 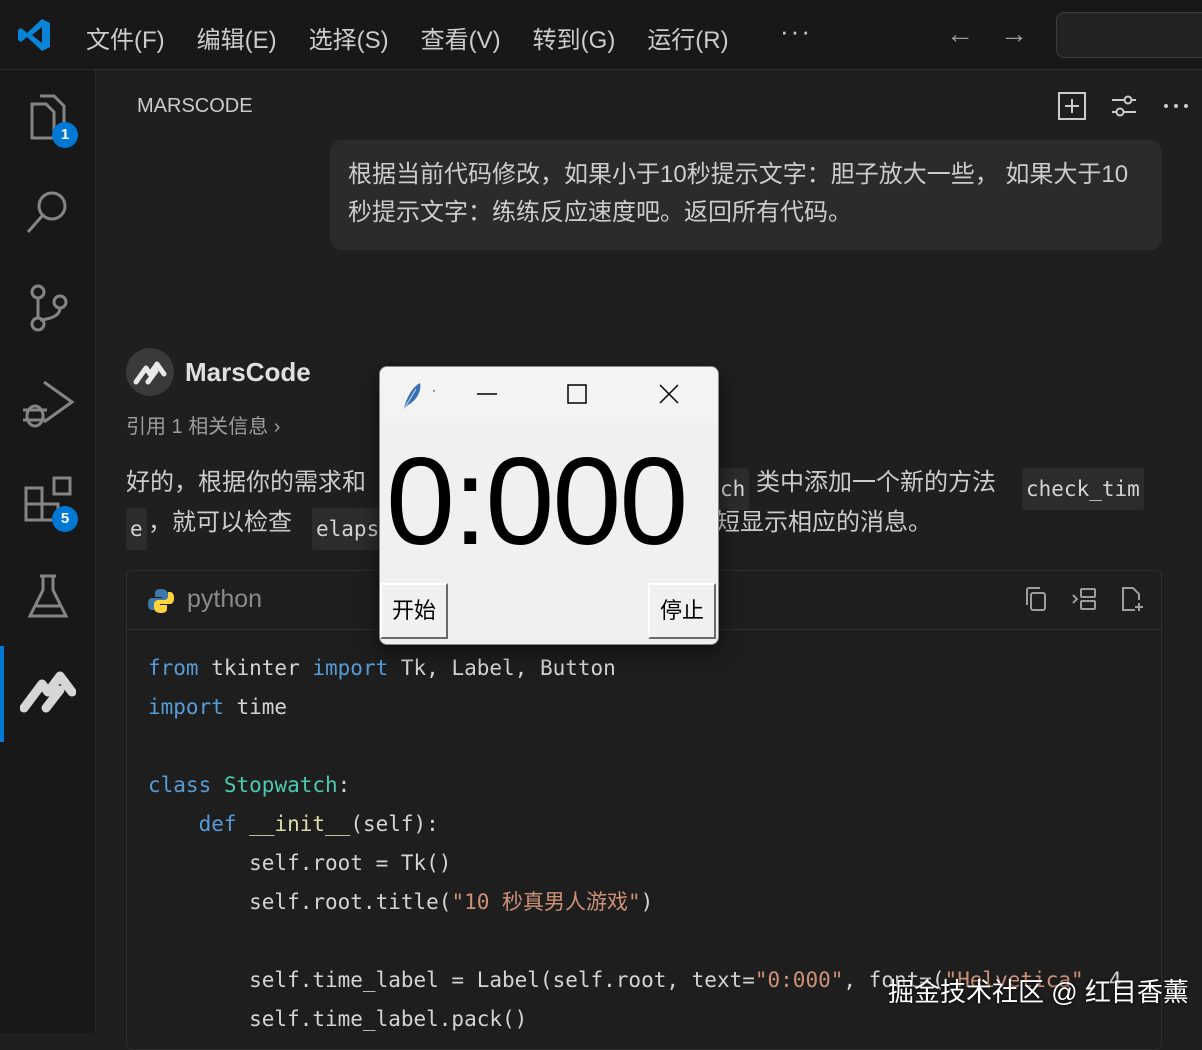 I want to click on more-actions-icon, so click(x=1176, y=106).